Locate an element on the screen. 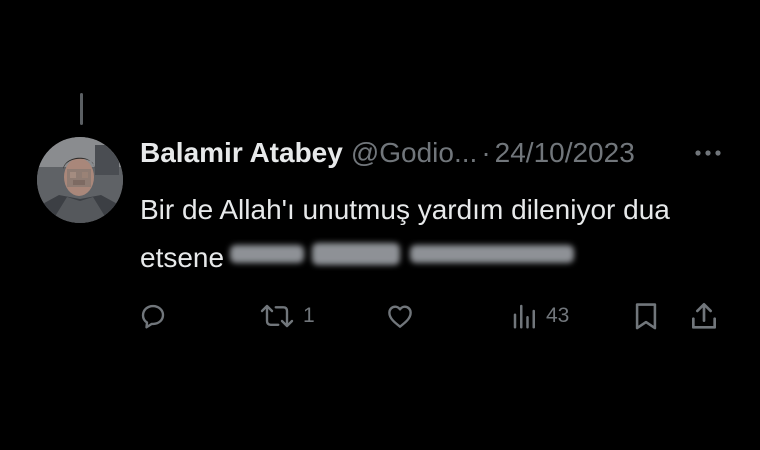 This screenshot has width=760, height=450. share-button is located at coordinates (704, 316).